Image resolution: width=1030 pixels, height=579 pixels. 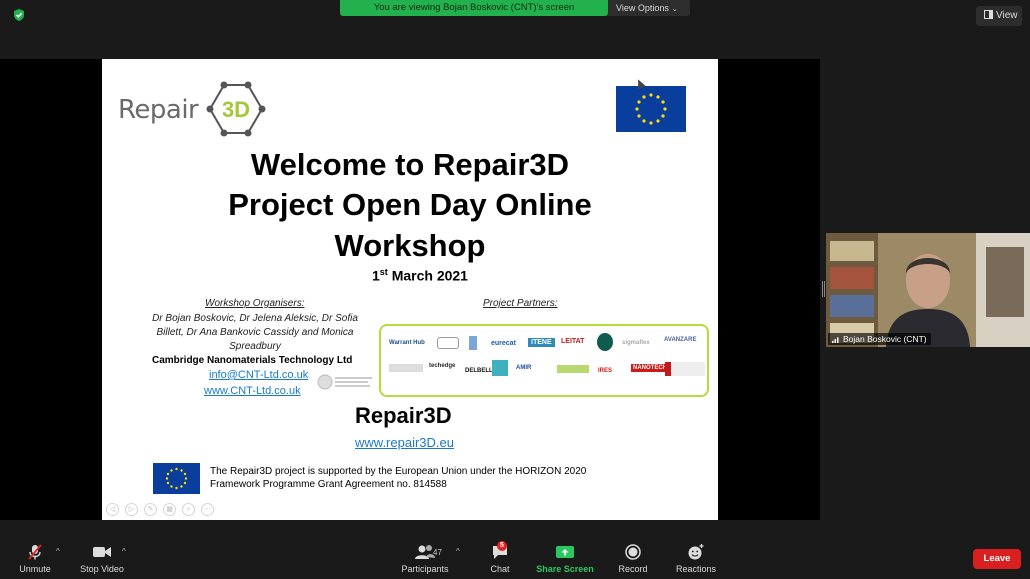 What do you see at coordinates (255, 303) in the screenshot?
I see `organisers-heading: Workshop Organisers:` at bounding box center [255, 303].